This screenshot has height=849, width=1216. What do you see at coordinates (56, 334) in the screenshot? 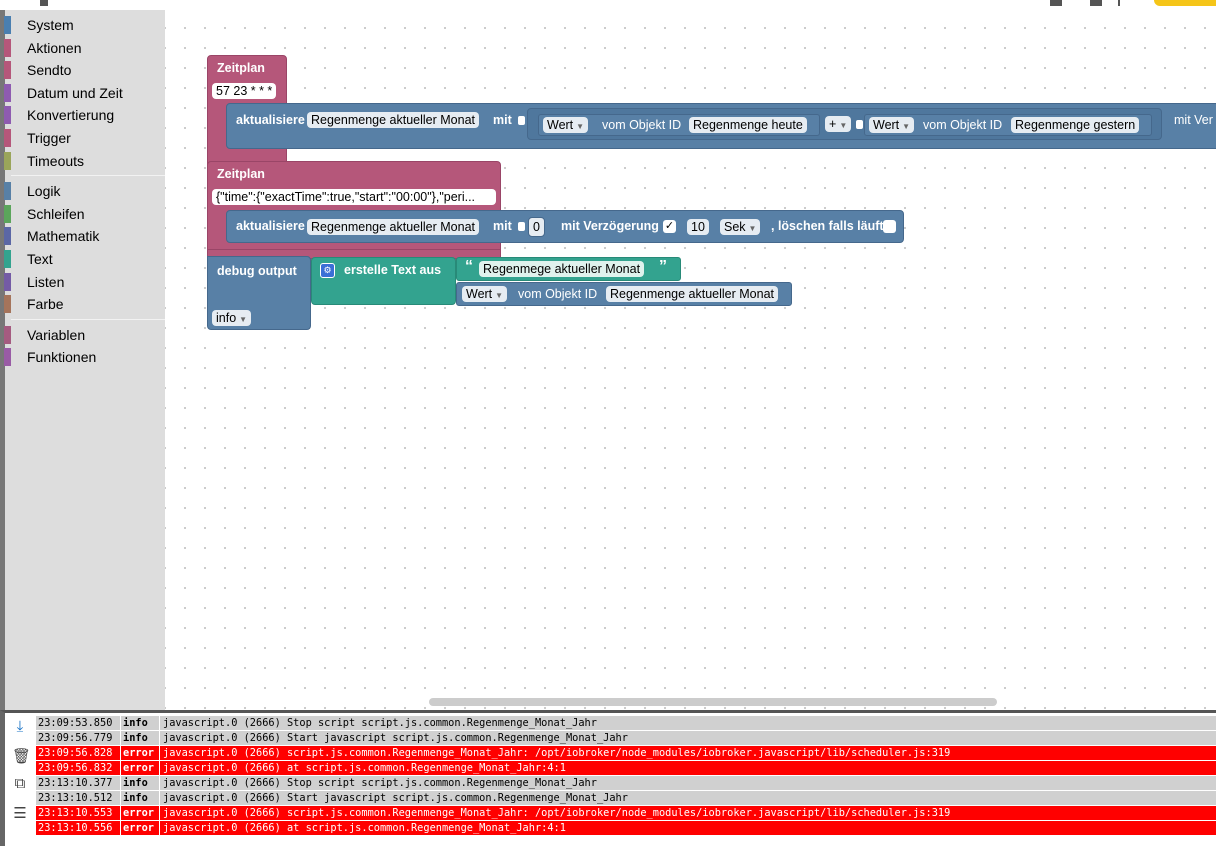
I see `category-label: Variablen` at bounding box center [56, 334].